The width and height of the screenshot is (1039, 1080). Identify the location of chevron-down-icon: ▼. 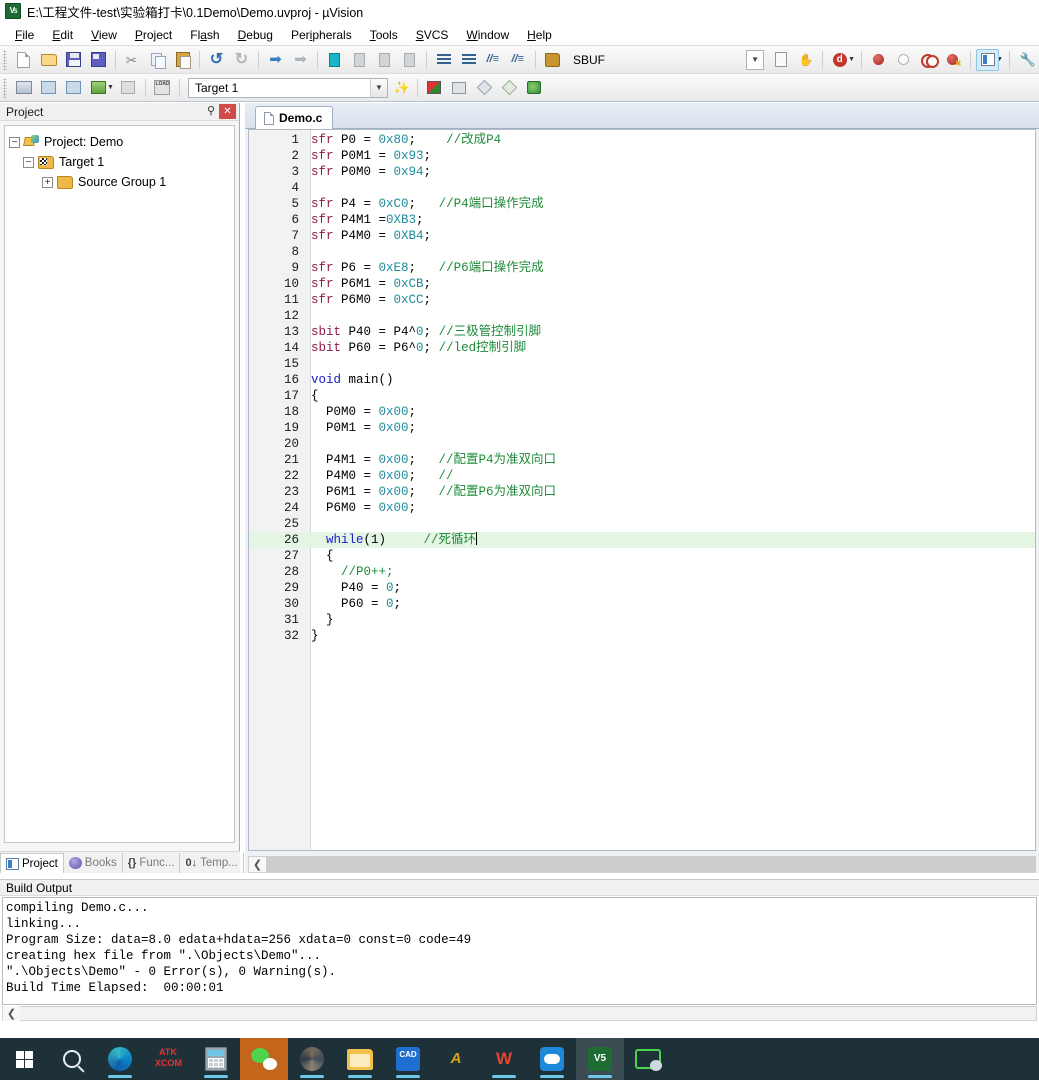
(378, 87).